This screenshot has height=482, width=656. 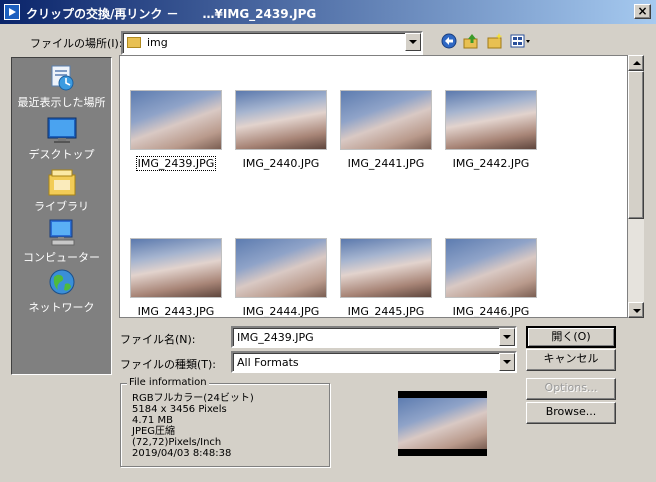 I want to click on place-libraries: ライブラリ, so click(x=61, y=190).